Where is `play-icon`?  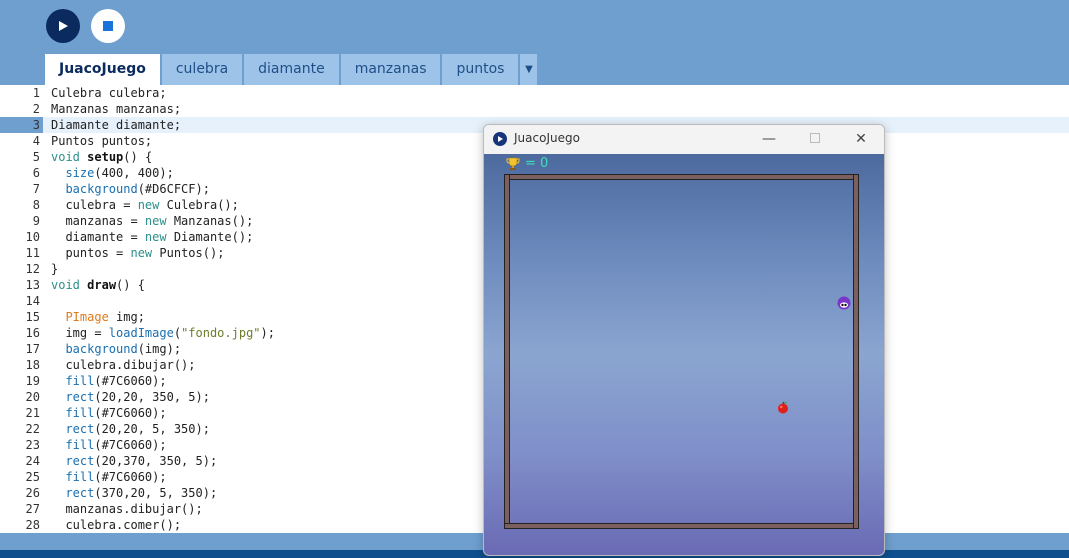
play-icon is located at coordinates (63, 26).